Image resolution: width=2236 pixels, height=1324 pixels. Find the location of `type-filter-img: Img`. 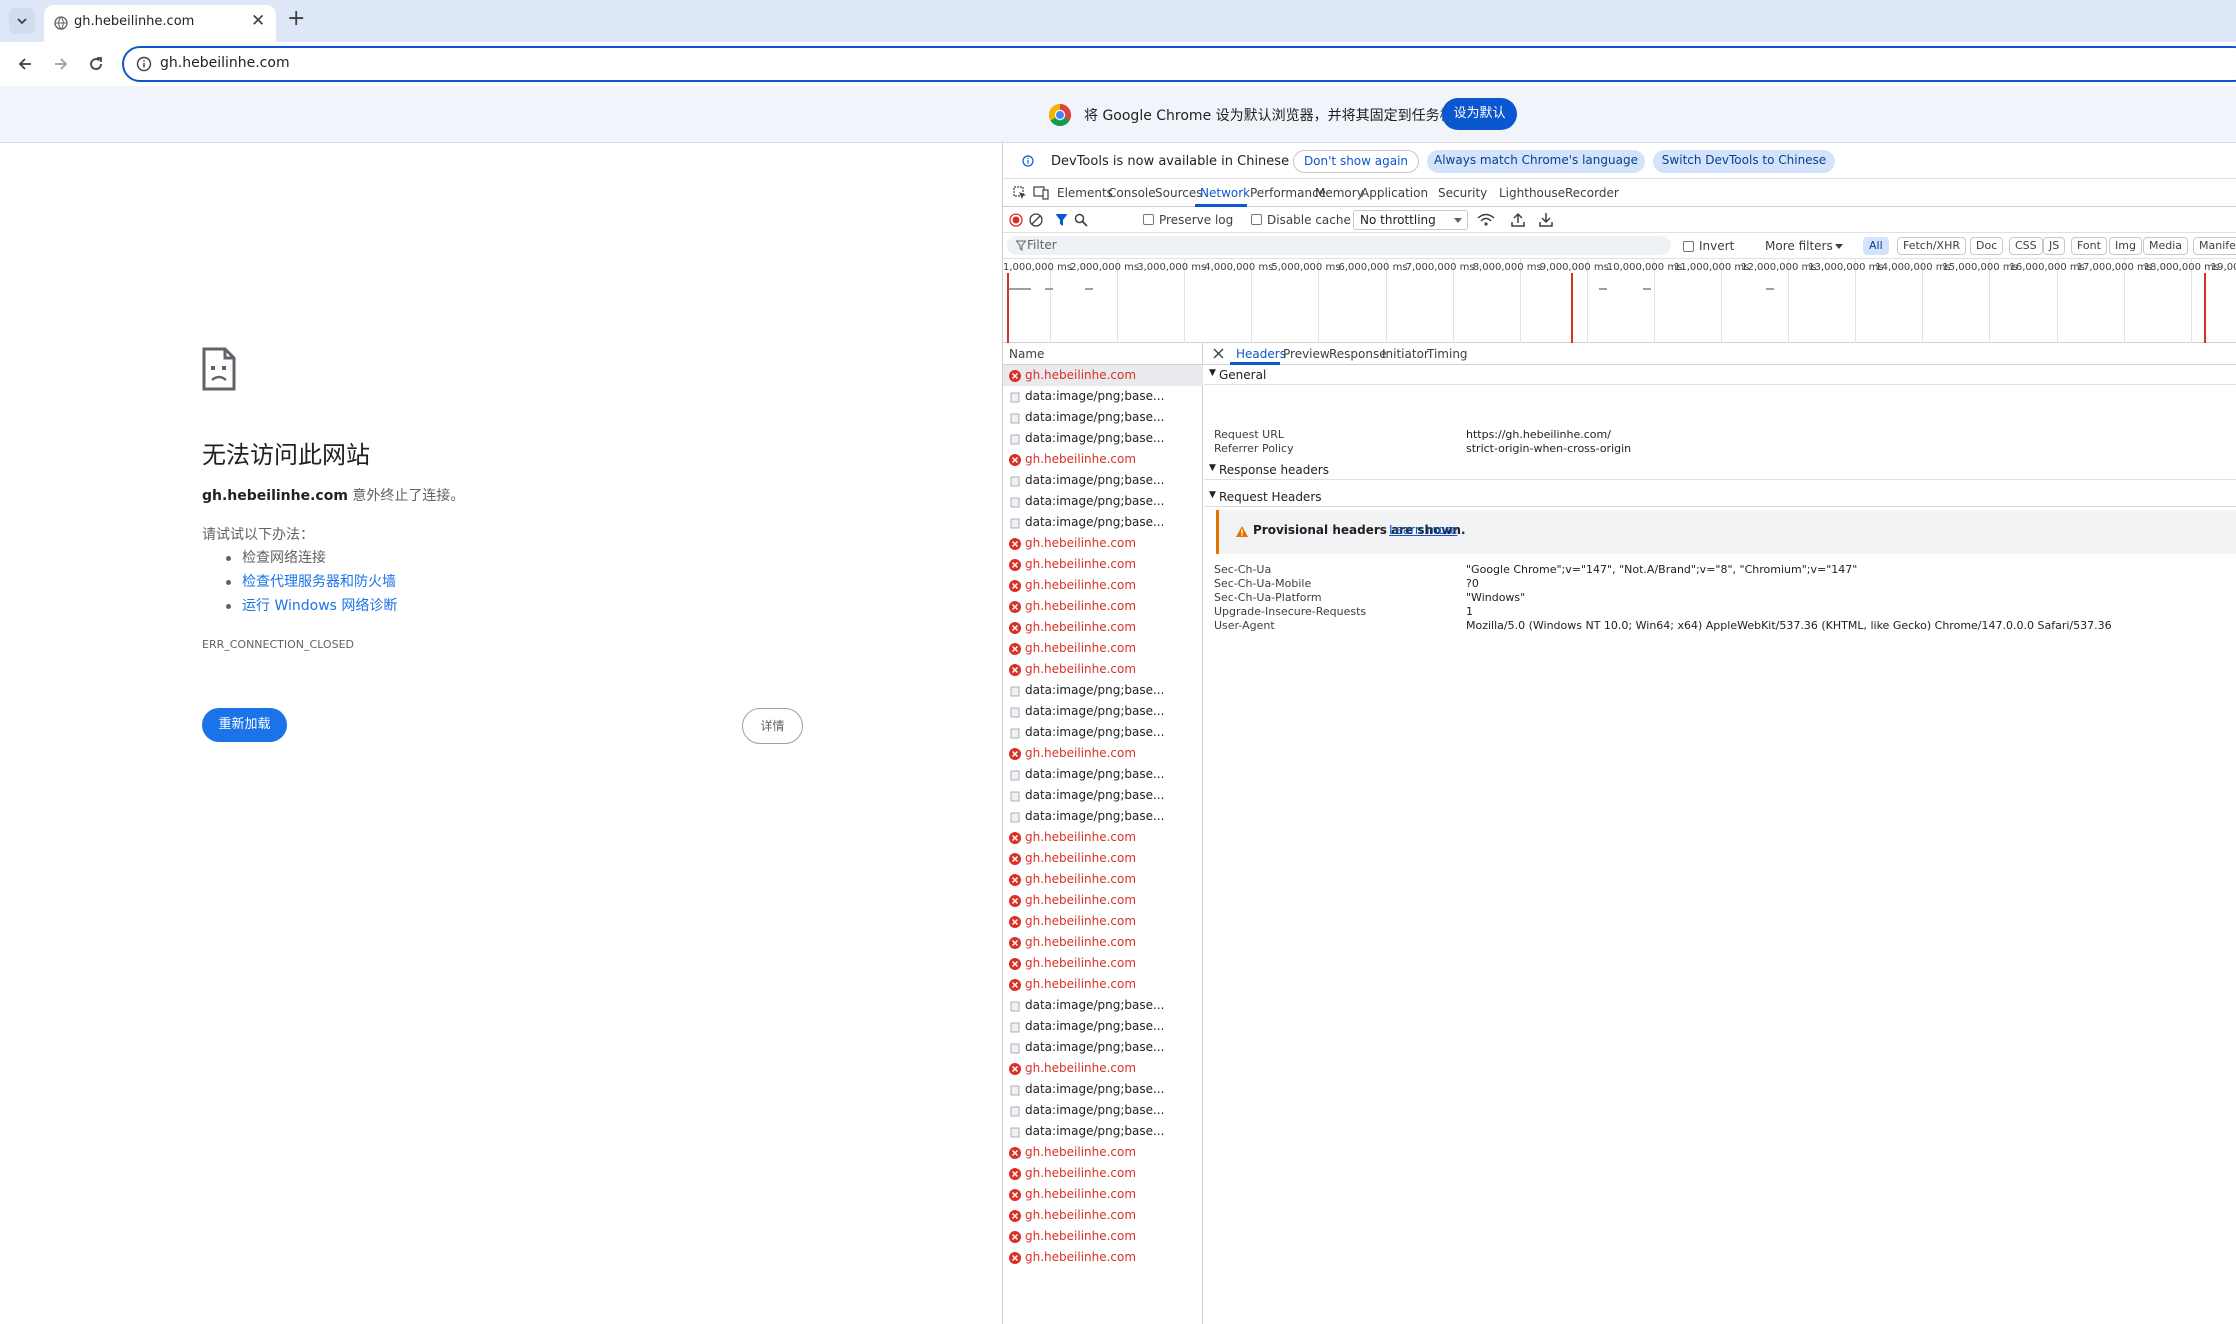

type-filter-img: Img is located at coordinates (2125, 246).